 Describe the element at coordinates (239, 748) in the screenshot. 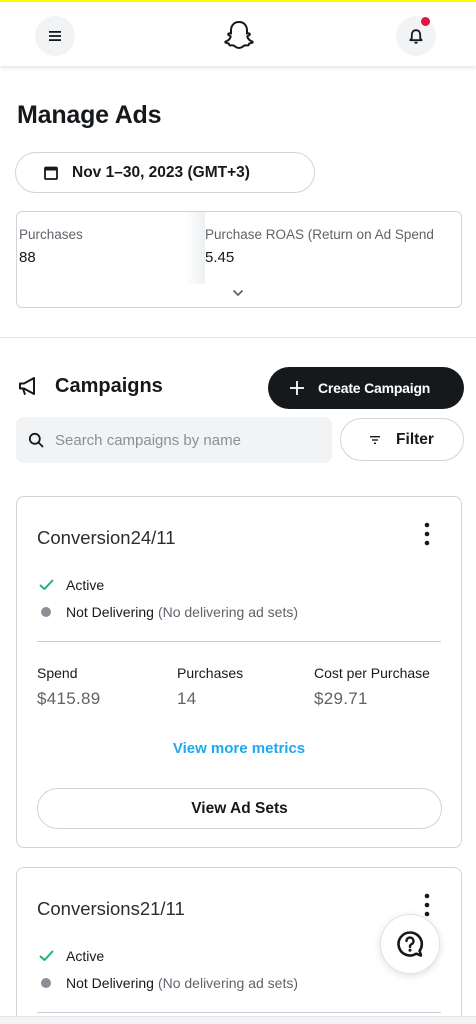

I see `view-more-metrics-link: View more metrics` at that location.